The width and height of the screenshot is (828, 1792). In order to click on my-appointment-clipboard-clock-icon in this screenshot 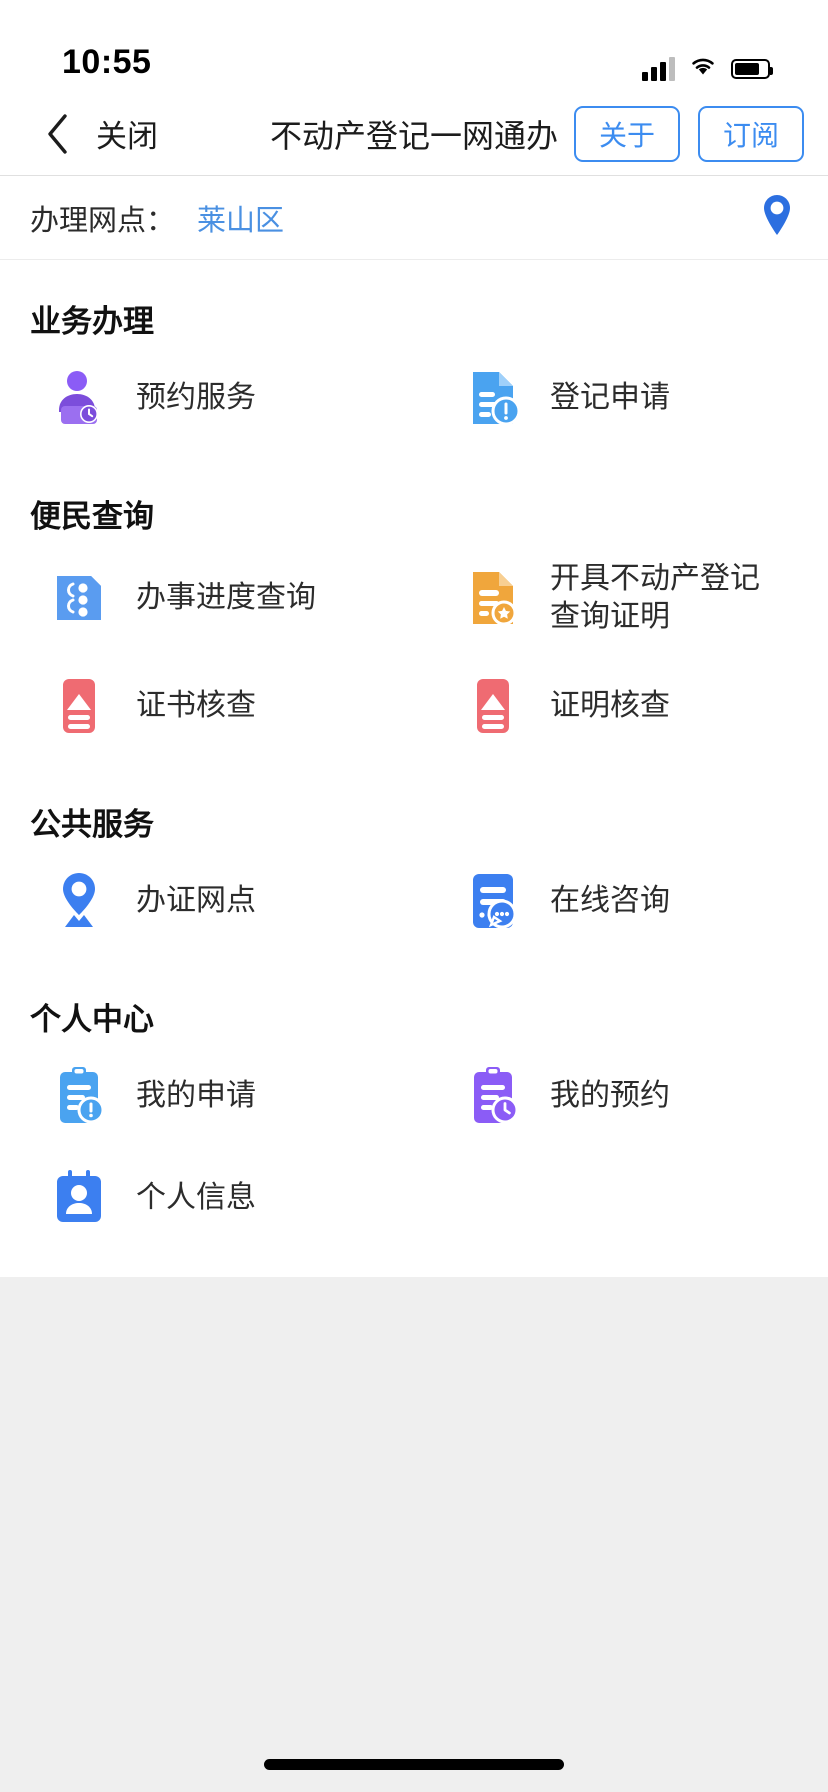, I will do `click(493, 1096)`.